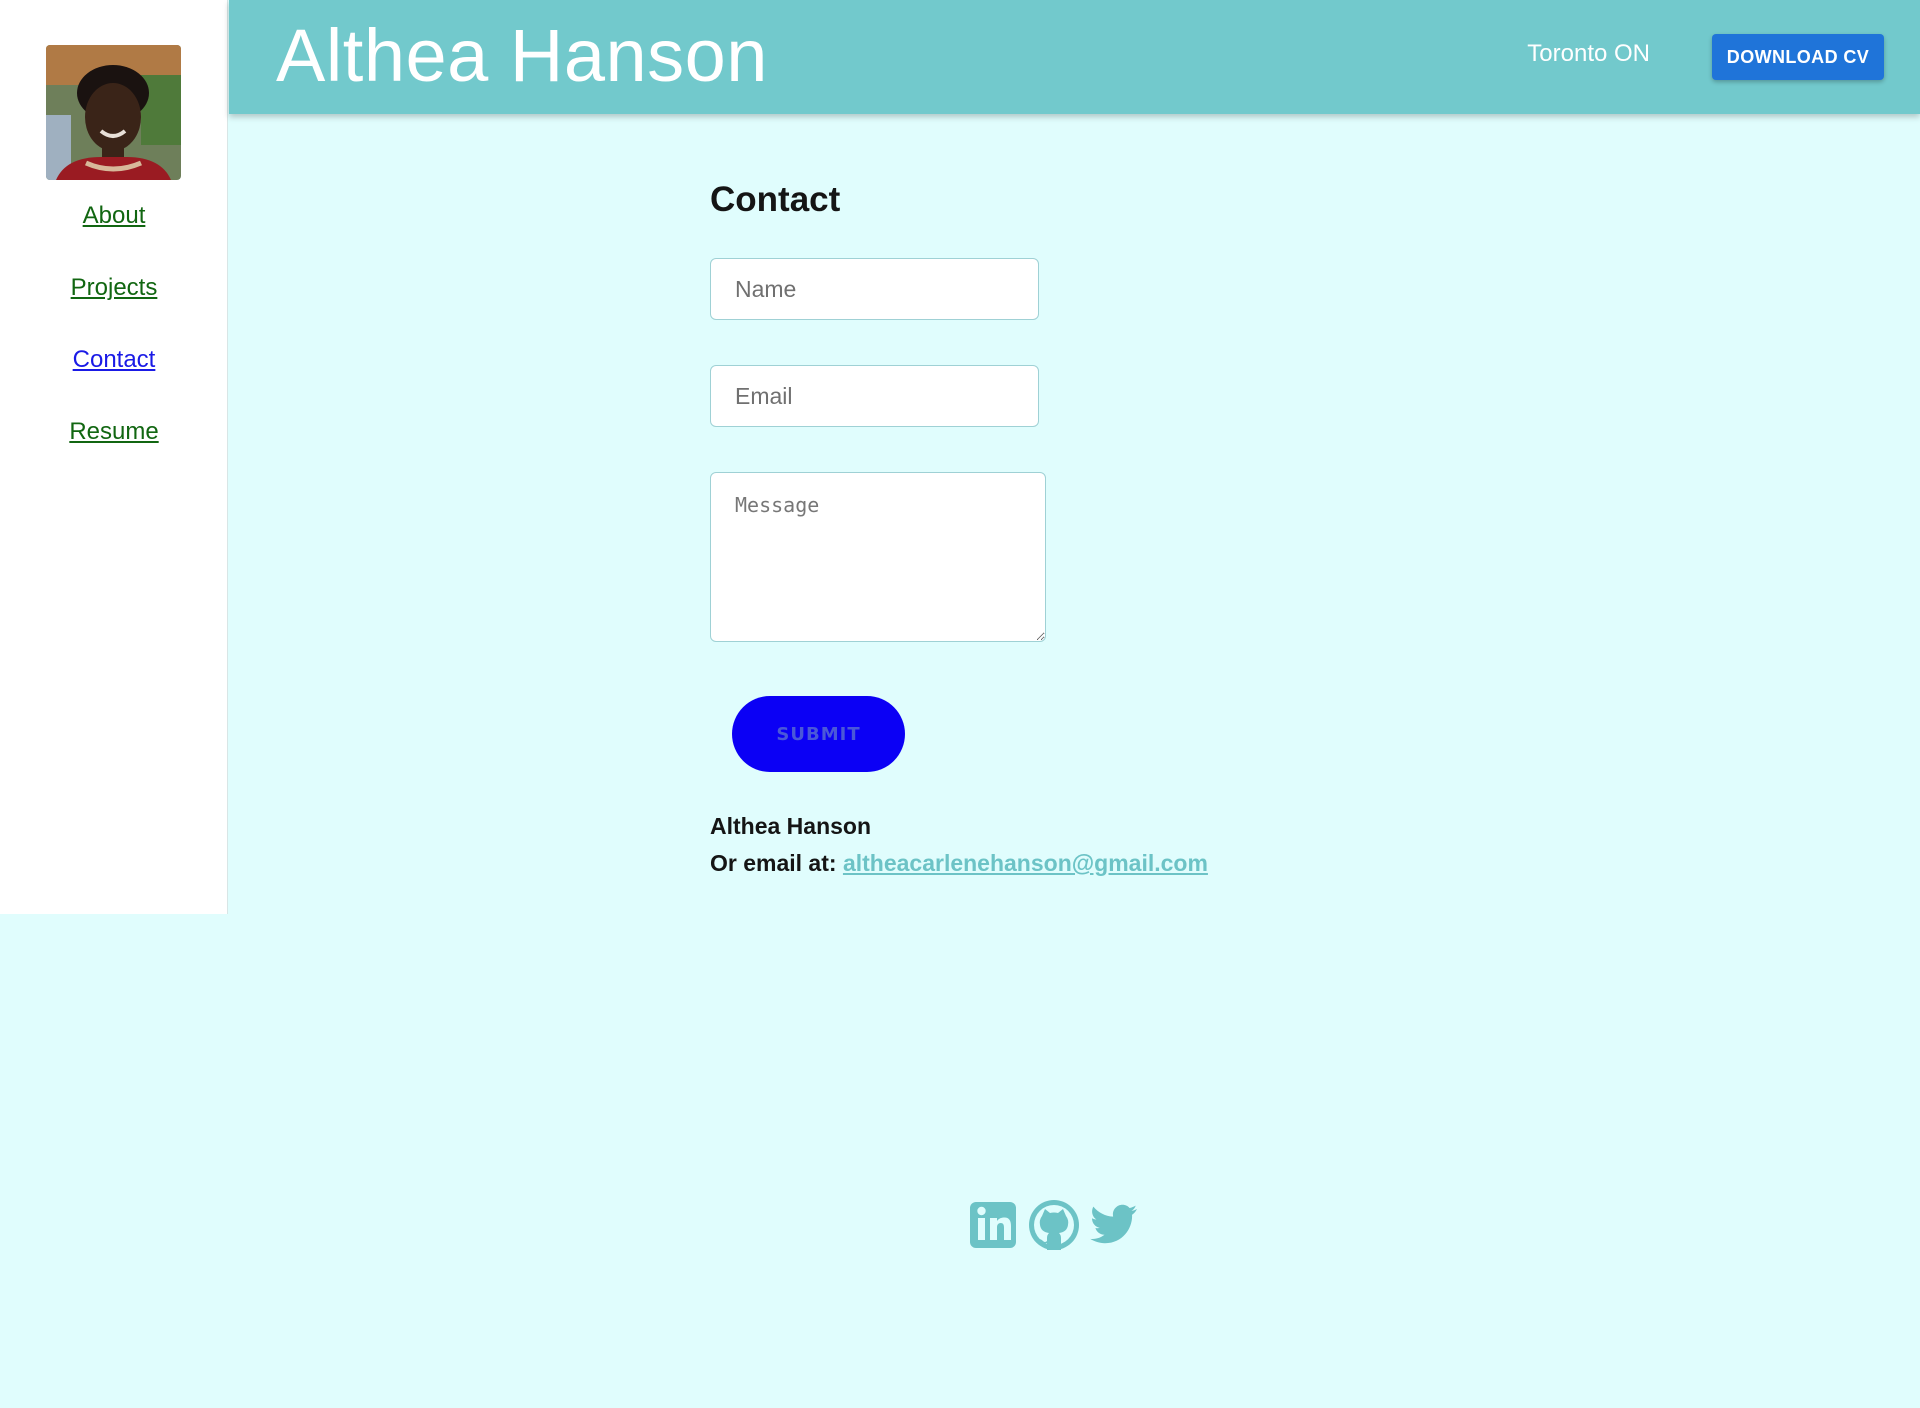  What do you see at coordinates (818, 734) in the screenshot?
I see `submit-button: SUBMIT` at bounding box center [818, 734].